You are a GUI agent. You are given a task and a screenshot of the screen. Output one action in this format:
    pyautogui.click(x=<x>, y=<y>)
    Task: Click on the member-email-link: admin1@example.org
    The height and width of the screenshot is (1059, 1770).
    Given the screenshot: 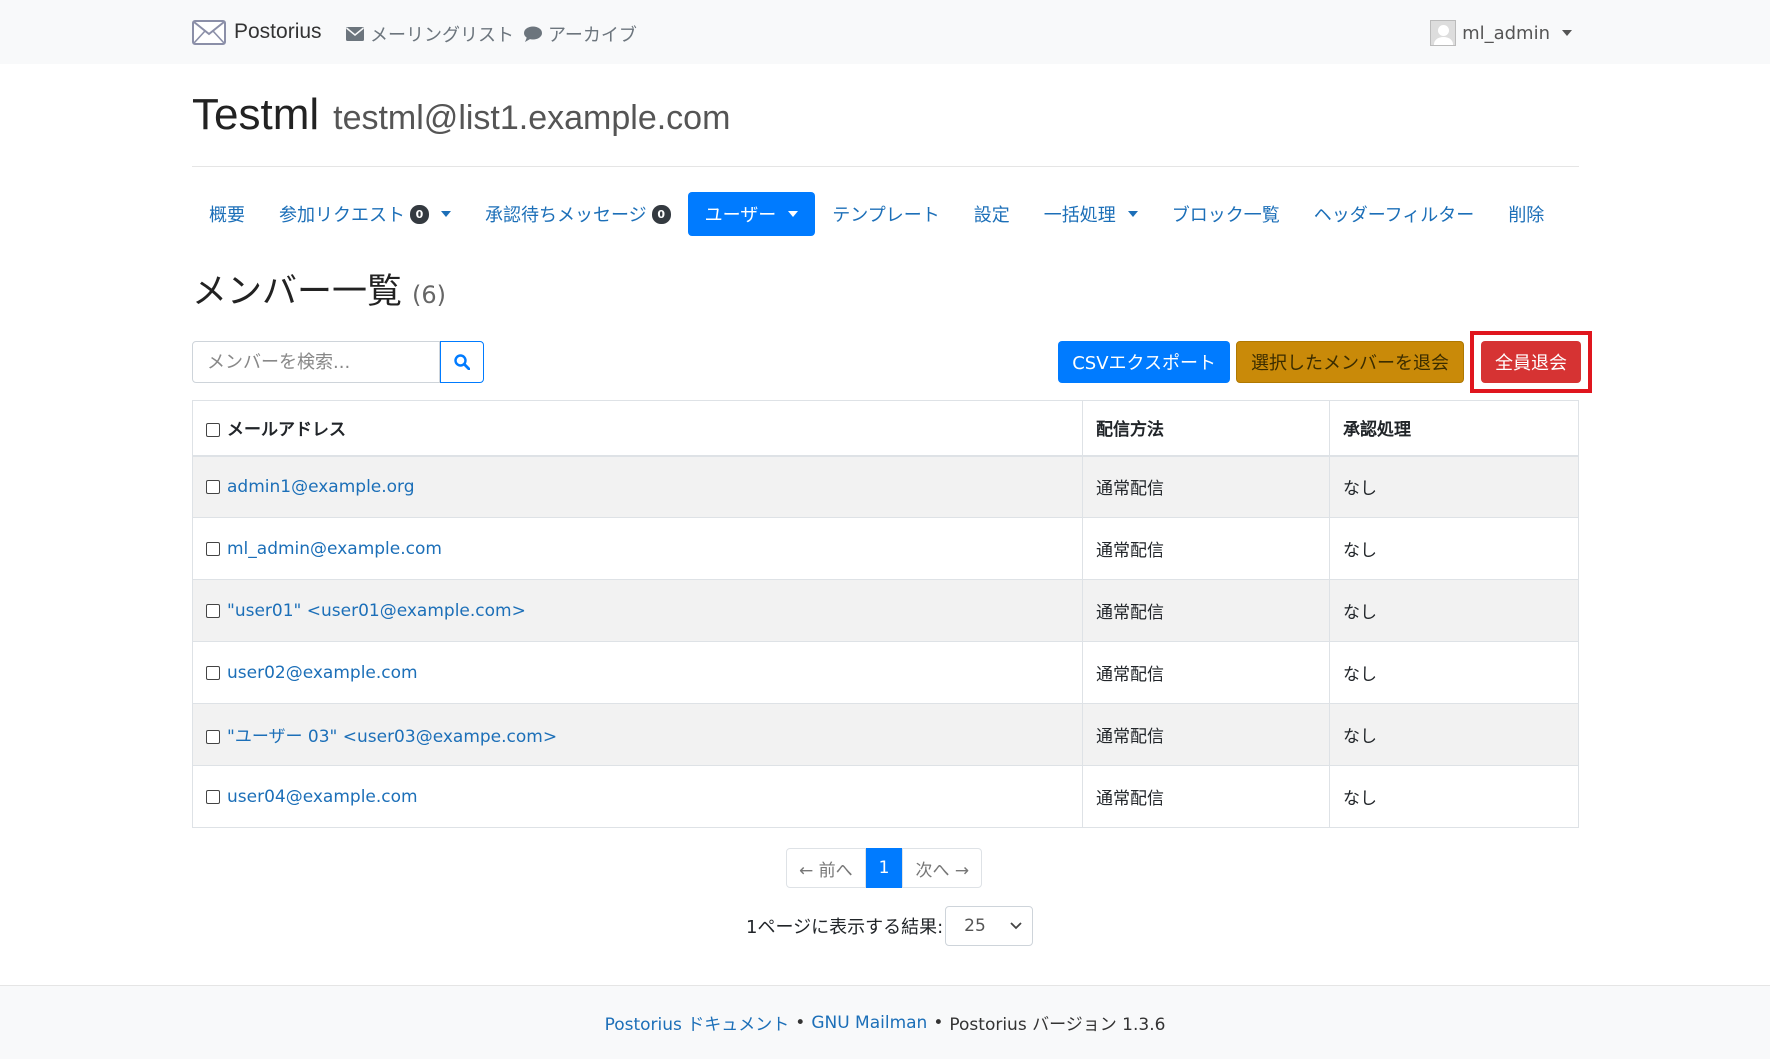 What is the action you would take?
    pyautogui.click(x=321, y=487)
    